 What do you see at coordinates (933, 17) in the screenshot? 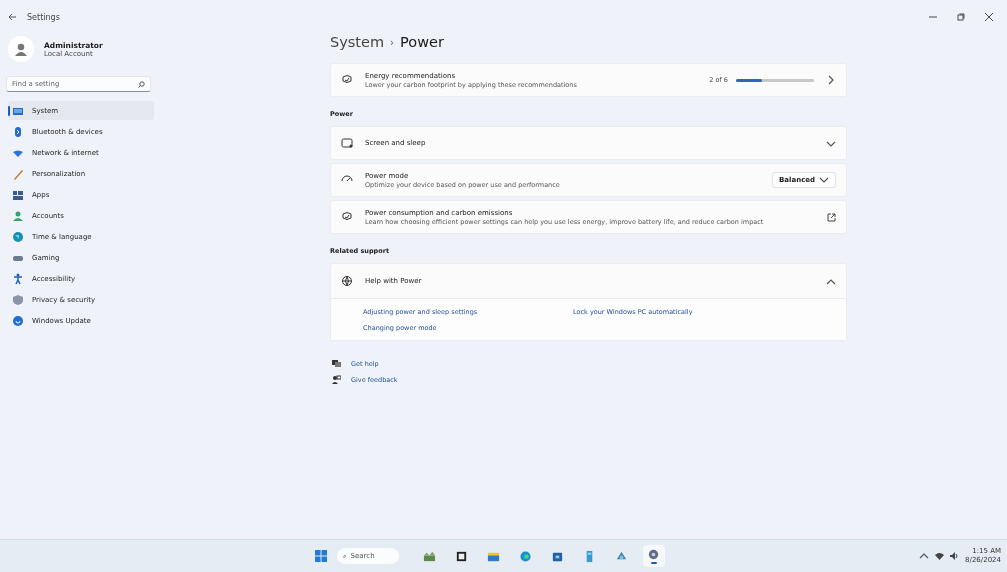
I see `minimize-icon` at bounding box center [933, 17].